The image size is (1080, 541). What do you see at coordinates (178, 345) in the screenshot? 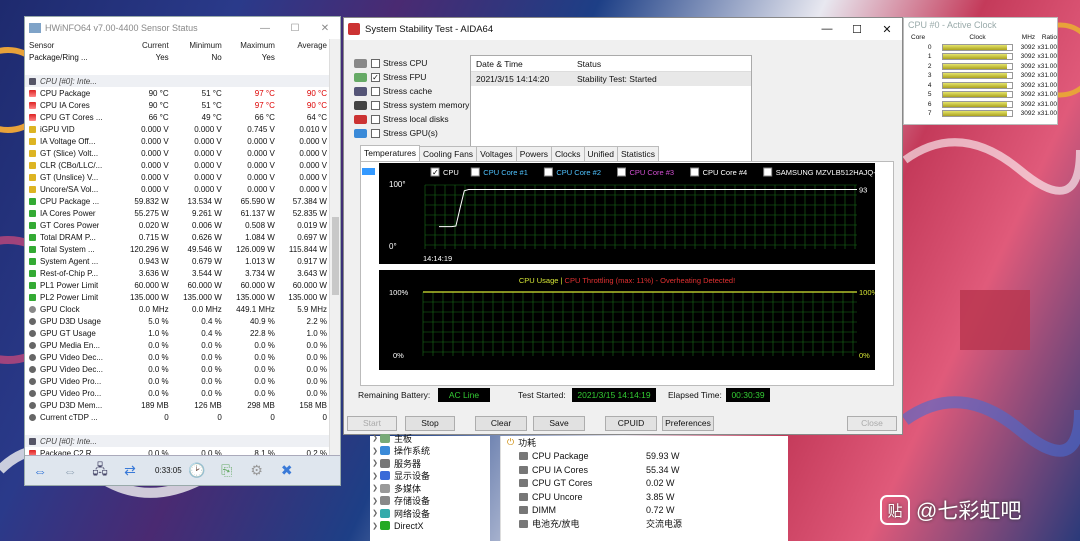
I see `sensor-row: GPU Media En... 0.0 % 0.0 % 0.0 % 0.0 %` at bounding box center [178, 345].